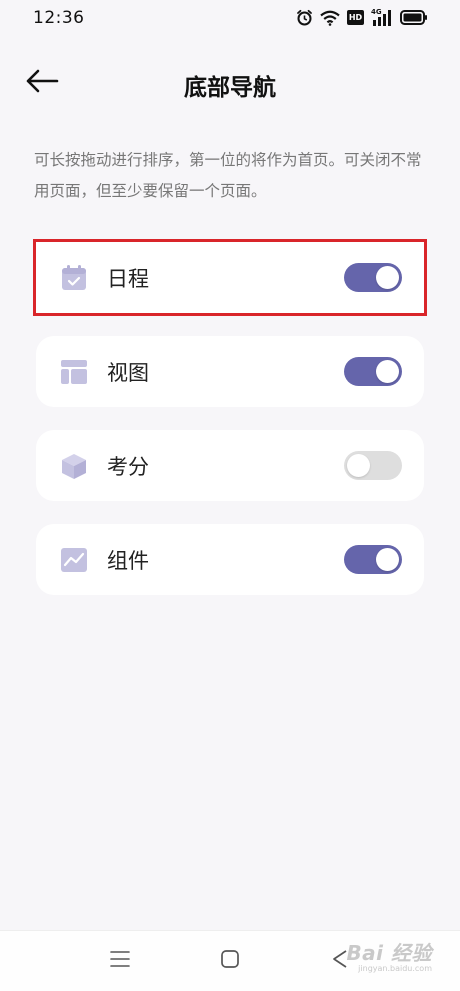 This screenshot has width=460, height=991. I want to click on page-title: 底部导航, so click(230, 88).